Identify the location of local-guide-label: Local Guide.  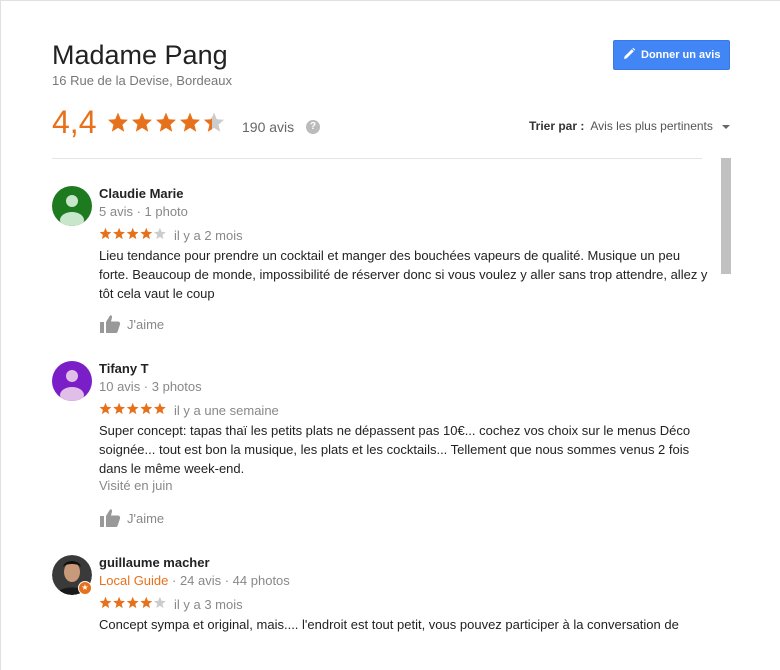
(133, 580).